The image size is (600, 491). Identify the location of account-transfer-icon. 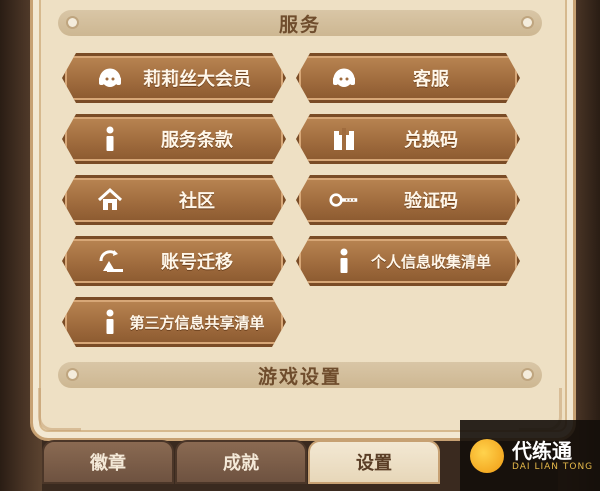
(110, 261).